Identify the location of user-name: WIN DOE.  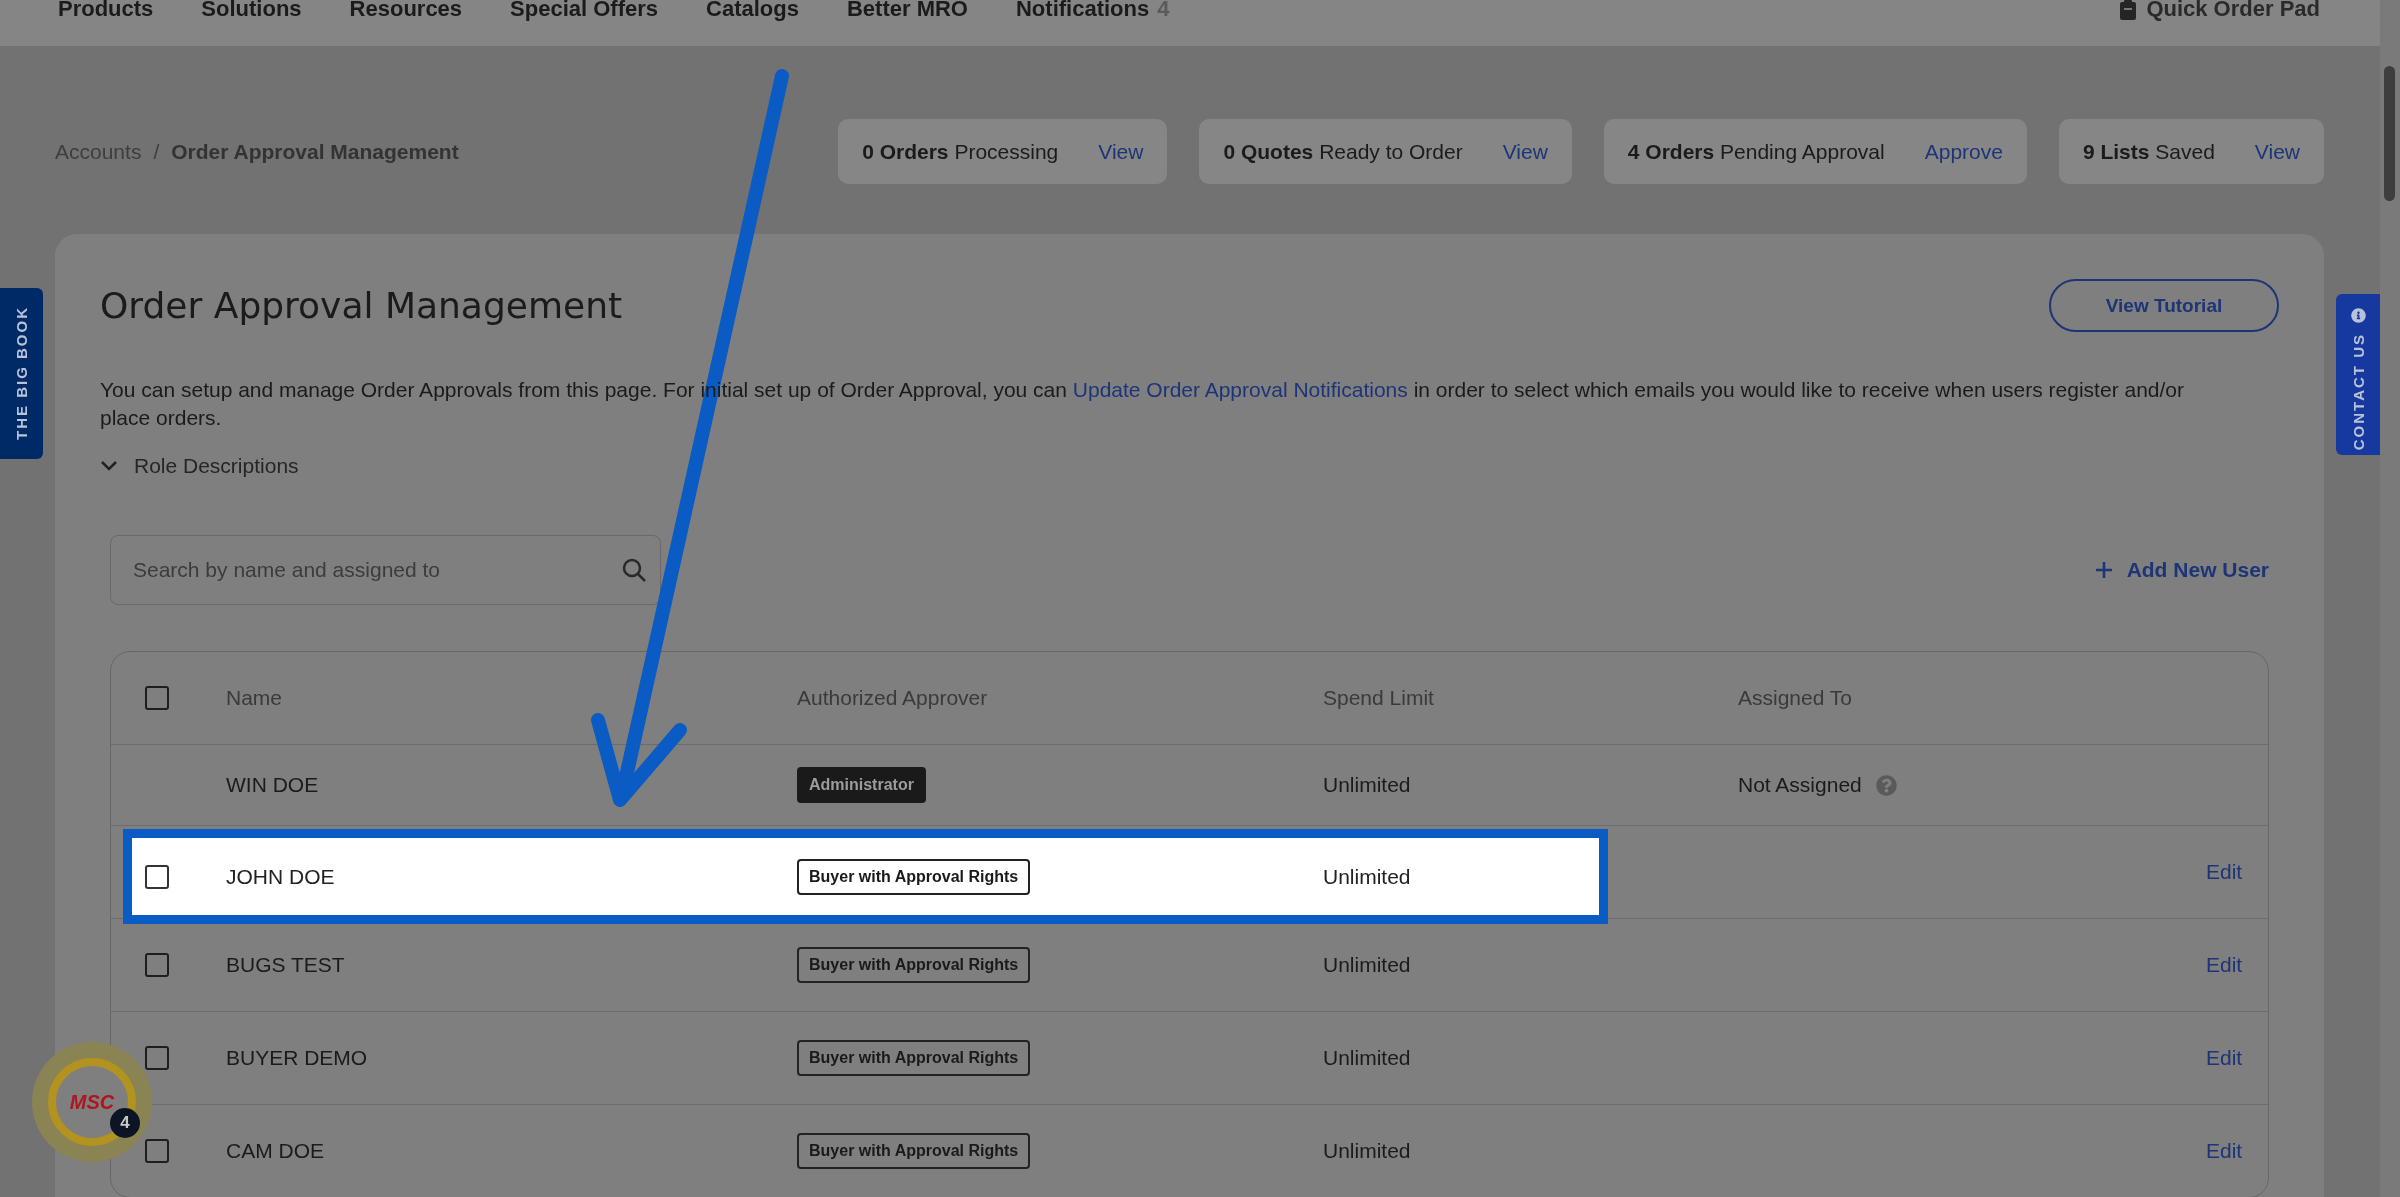
(273, 785).